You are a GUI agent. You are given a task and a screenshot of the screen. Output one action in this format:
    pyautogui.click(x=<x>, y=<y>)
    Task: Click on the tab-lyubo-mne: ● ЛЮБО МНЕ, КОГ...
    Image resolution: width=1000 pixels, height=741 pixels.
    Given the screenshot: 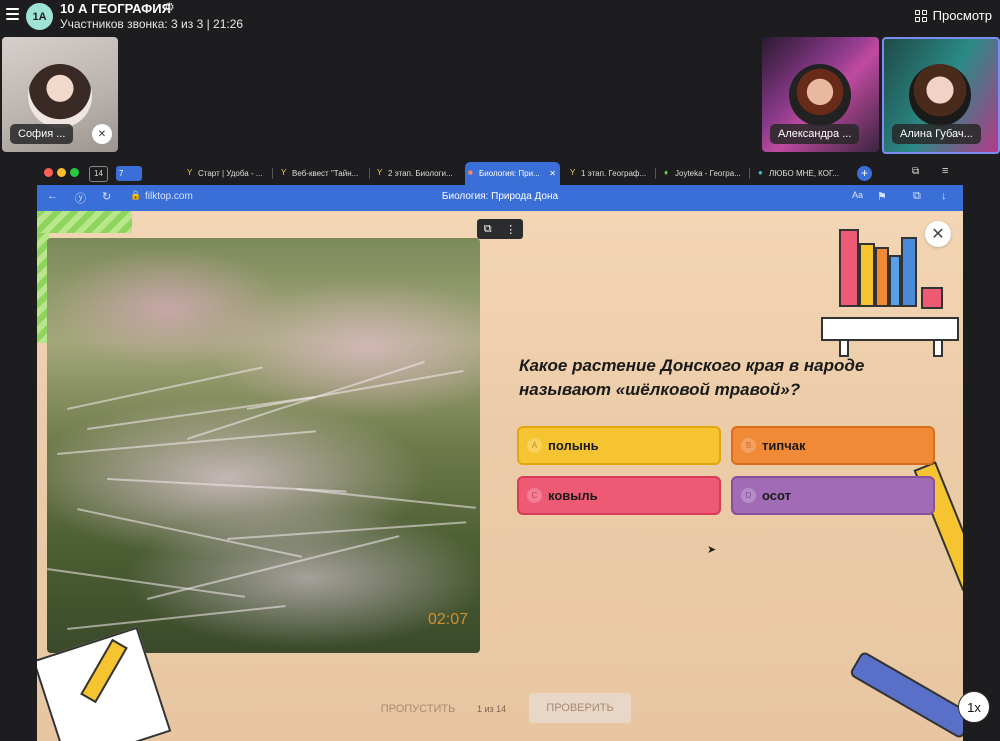 What is the action you would take?
    pyautogui.click(x=800, y=173)
    